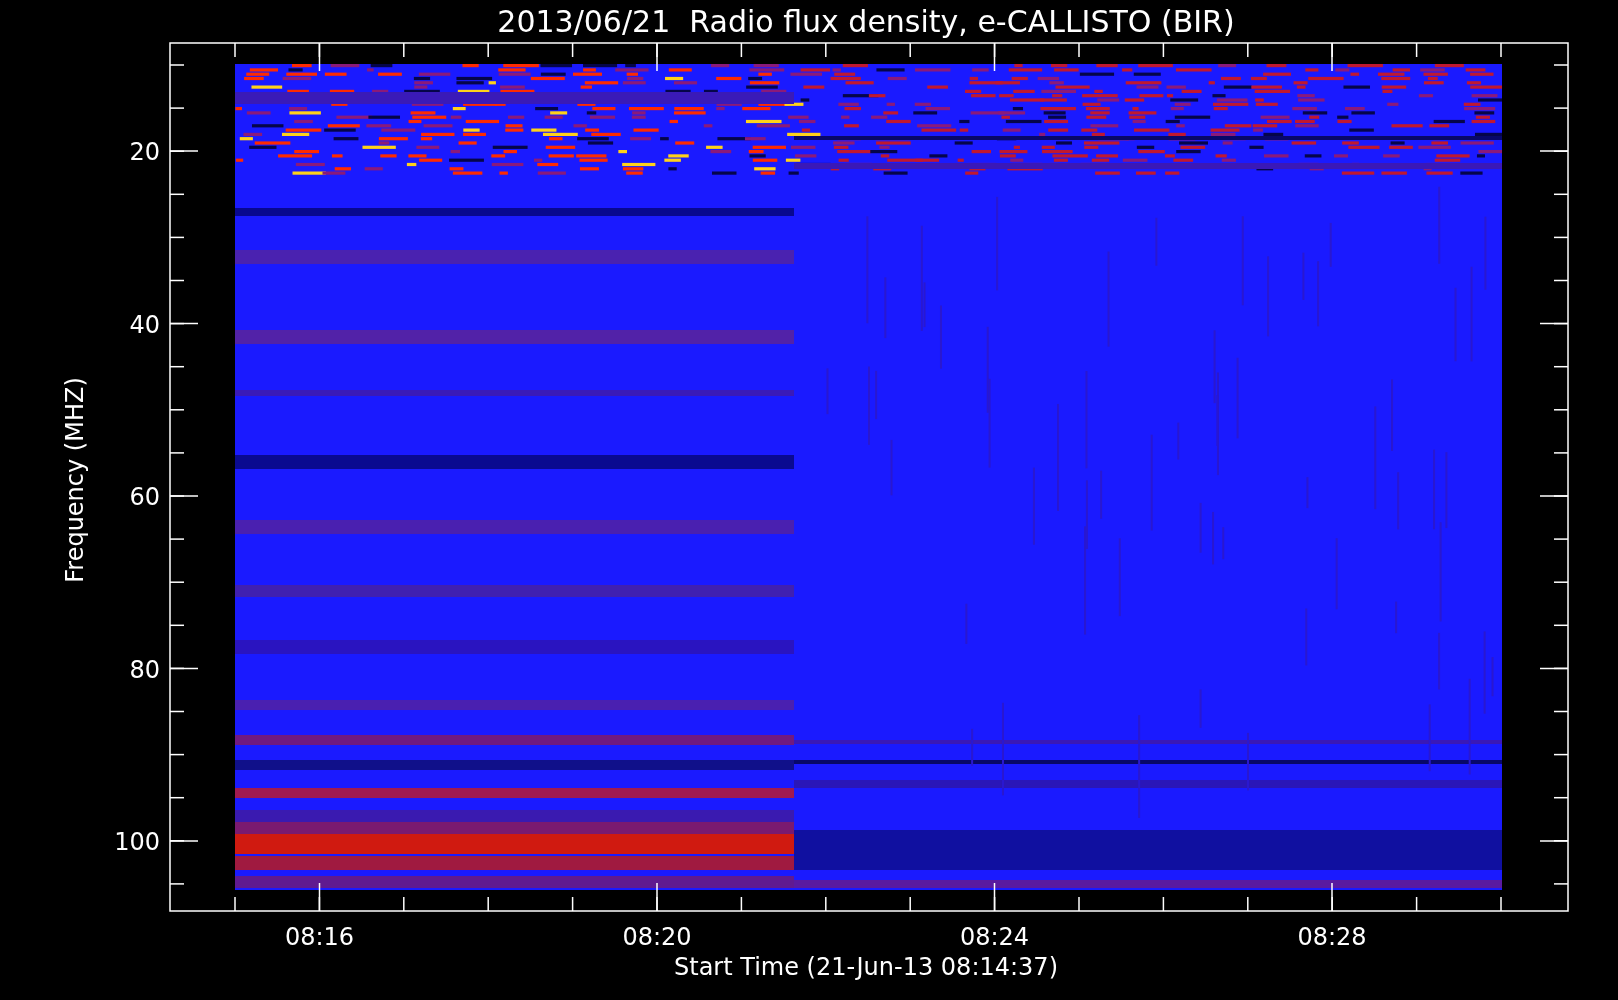  I want to click on y-tick-label: 100, so click(137, 842).